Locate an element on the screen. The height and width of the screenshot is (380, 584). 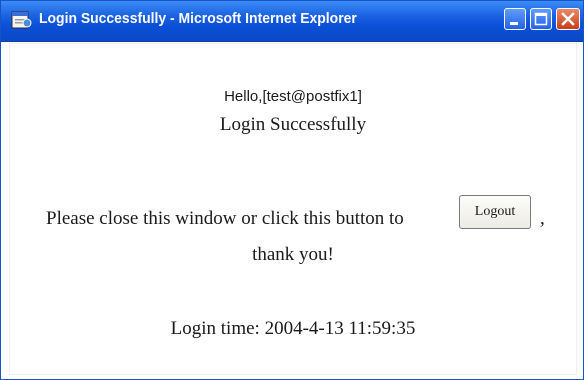
minimize-icon is located at coordinates (514, 23).